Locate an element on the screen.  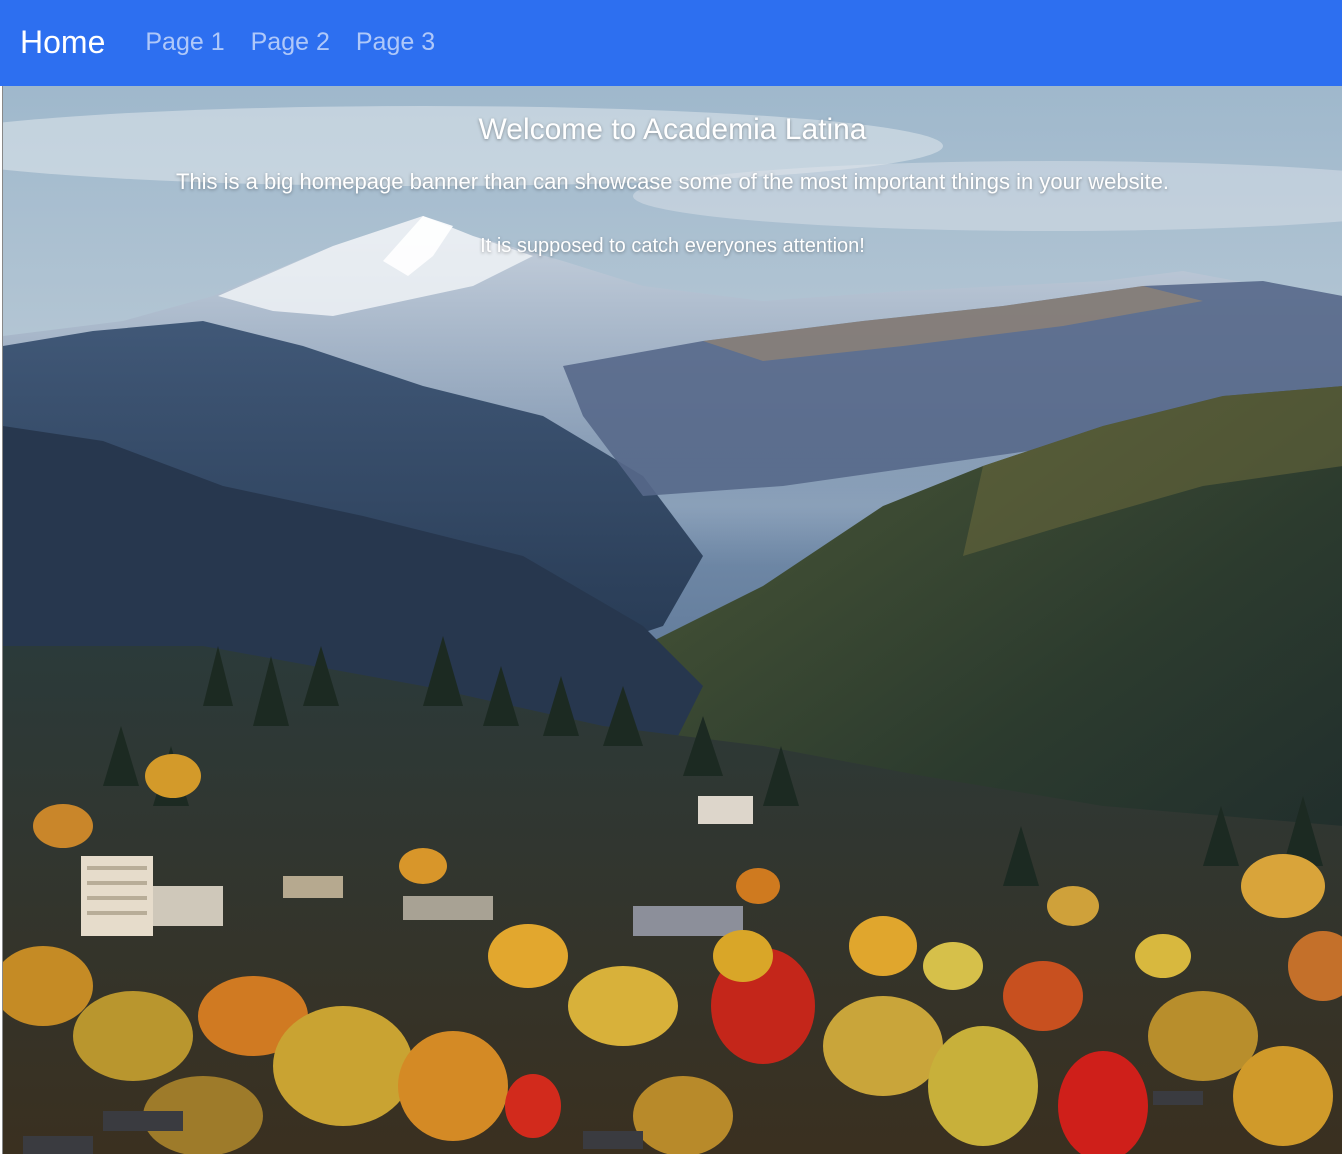
banner-title: Welcome to Academia Latina is located at coordinates (672, 129).